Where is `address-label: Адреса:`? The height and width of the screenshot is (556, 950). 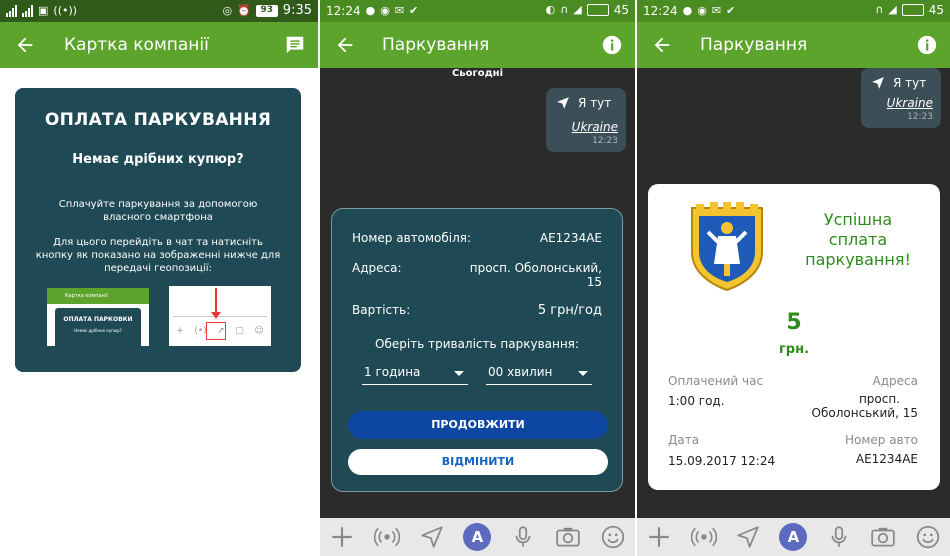
address-label: Адреса: is located at coordinates (377, 268).